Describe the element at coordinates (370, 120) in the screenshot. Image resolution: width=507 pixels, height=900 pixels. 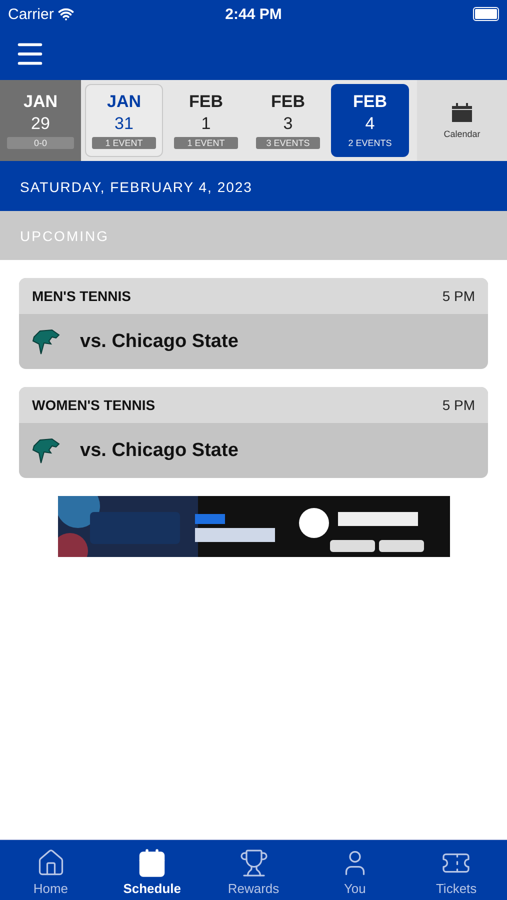
I see `date-tab: FEB 4 2 EVENTS` at that location.